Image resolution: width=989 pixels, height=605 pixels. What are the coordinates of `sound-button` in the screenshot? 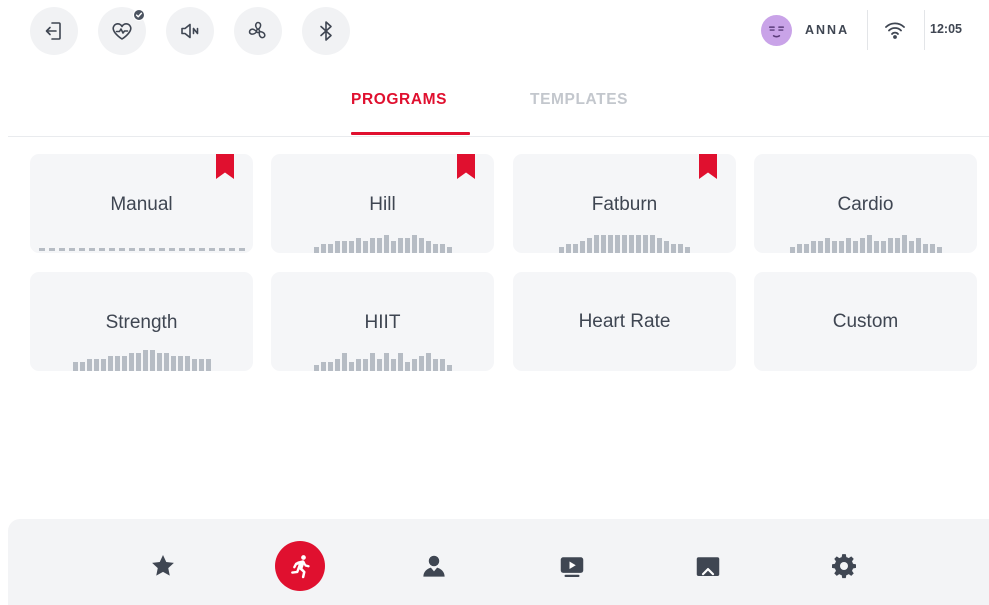 It's located at (190, 31).